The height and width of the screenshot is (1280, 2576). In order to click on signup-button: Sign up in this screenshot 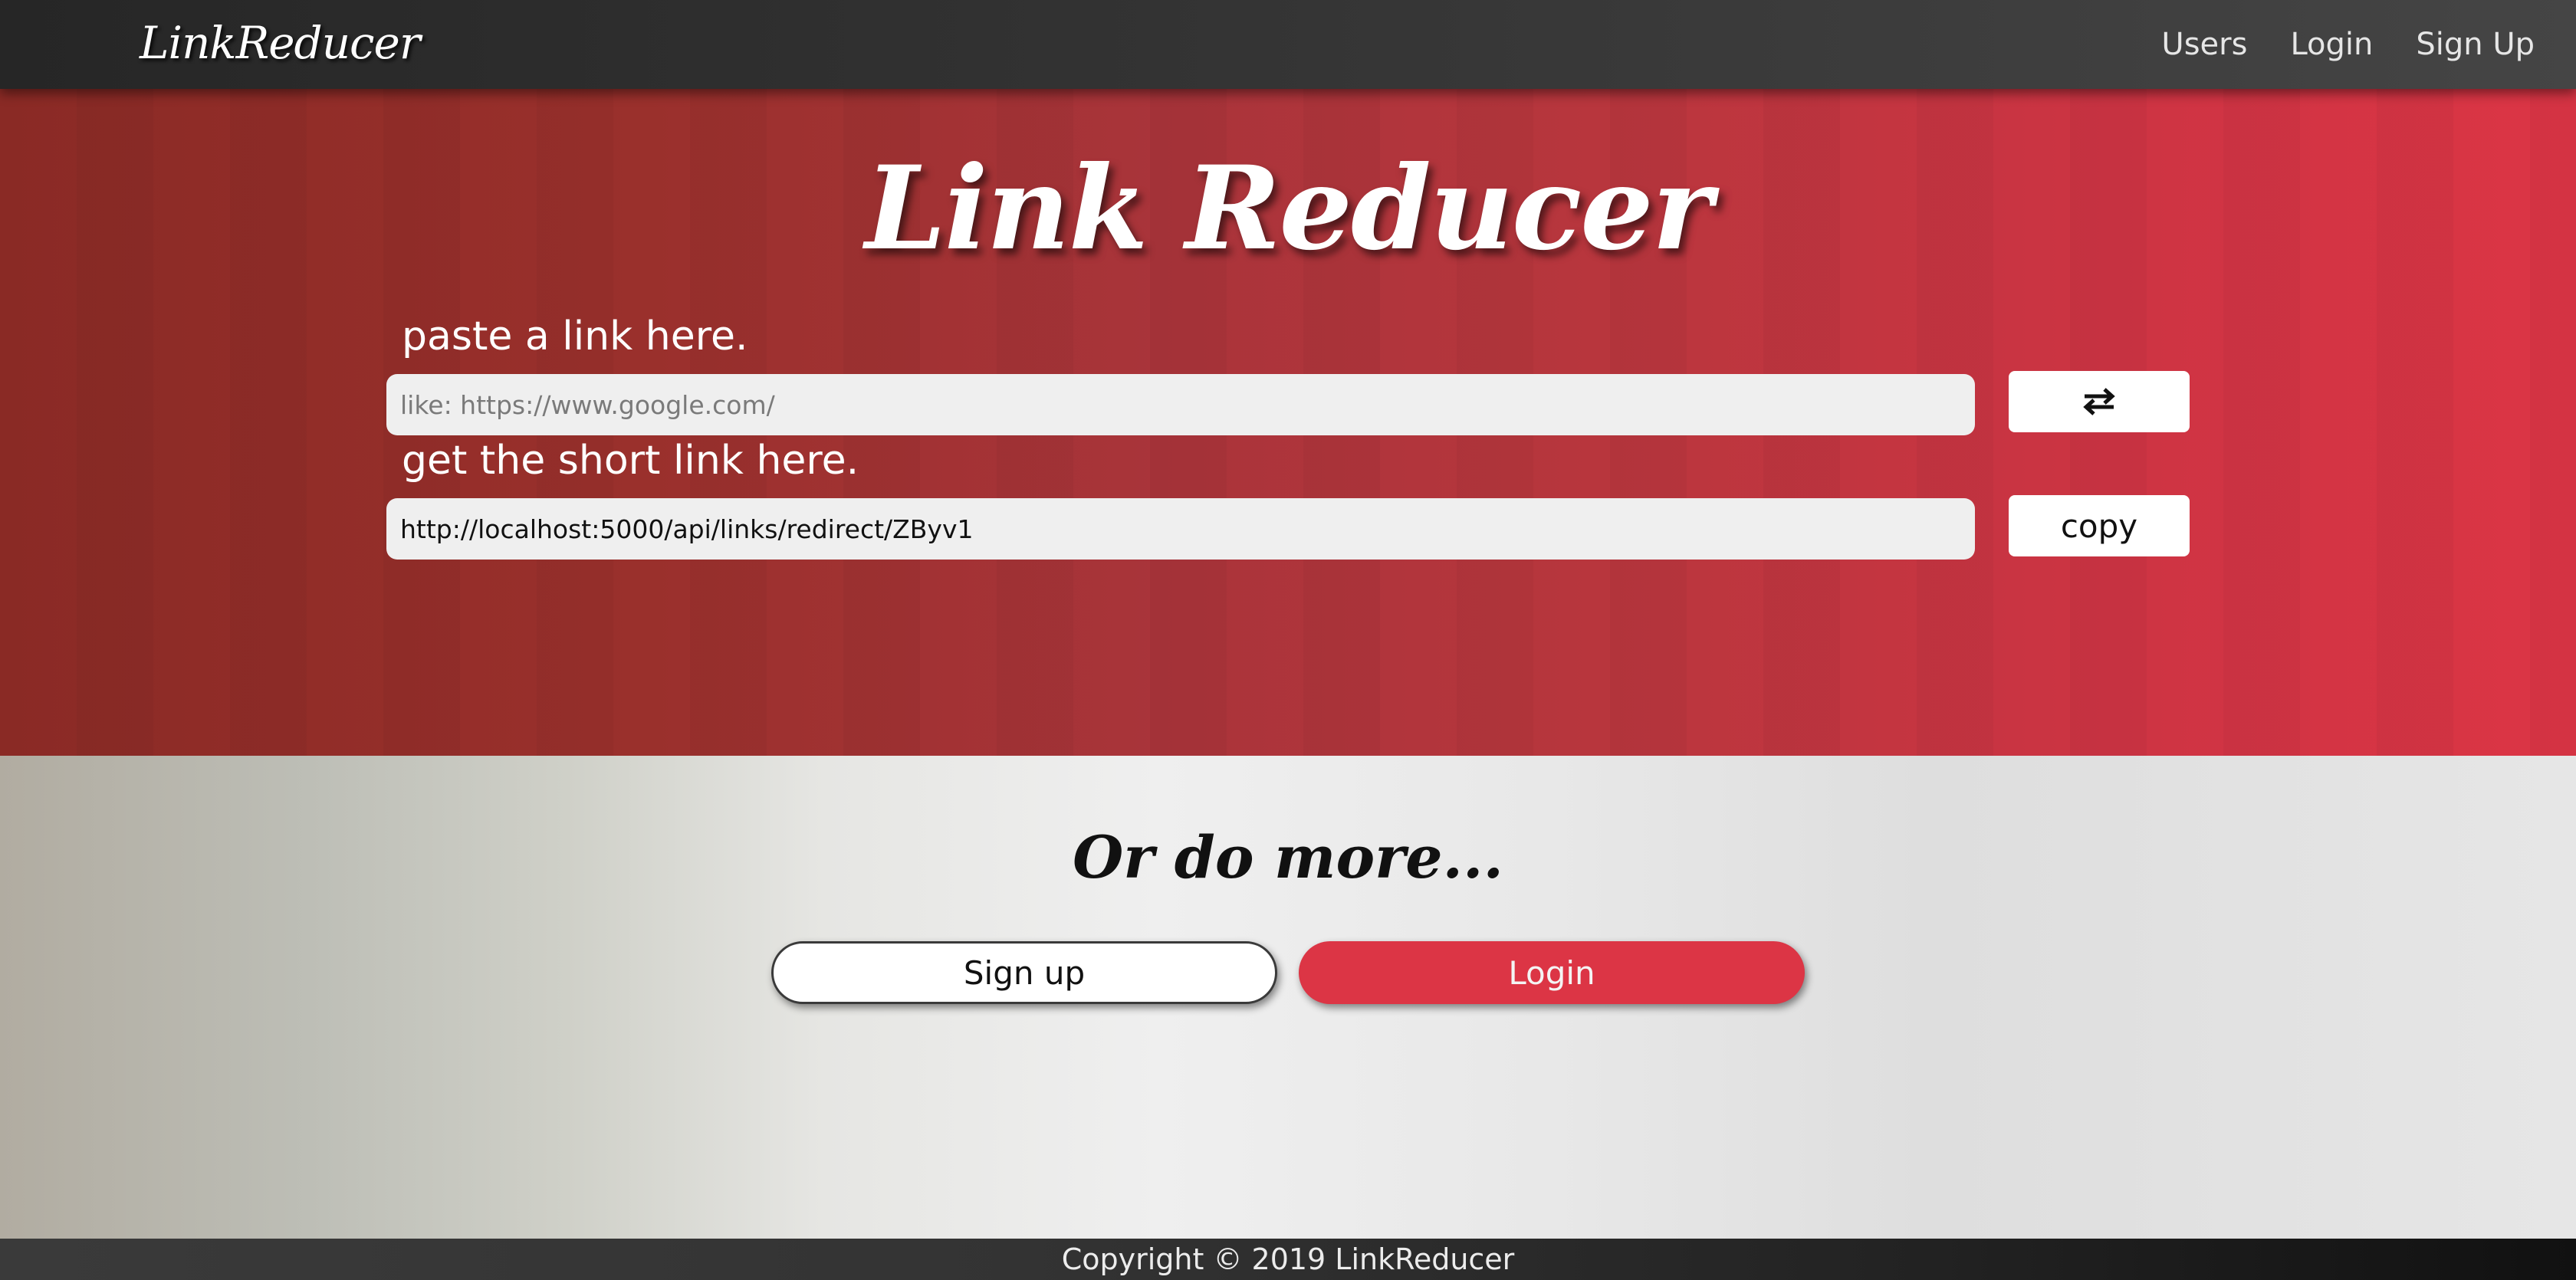, I will do `click(1024, 973)`.